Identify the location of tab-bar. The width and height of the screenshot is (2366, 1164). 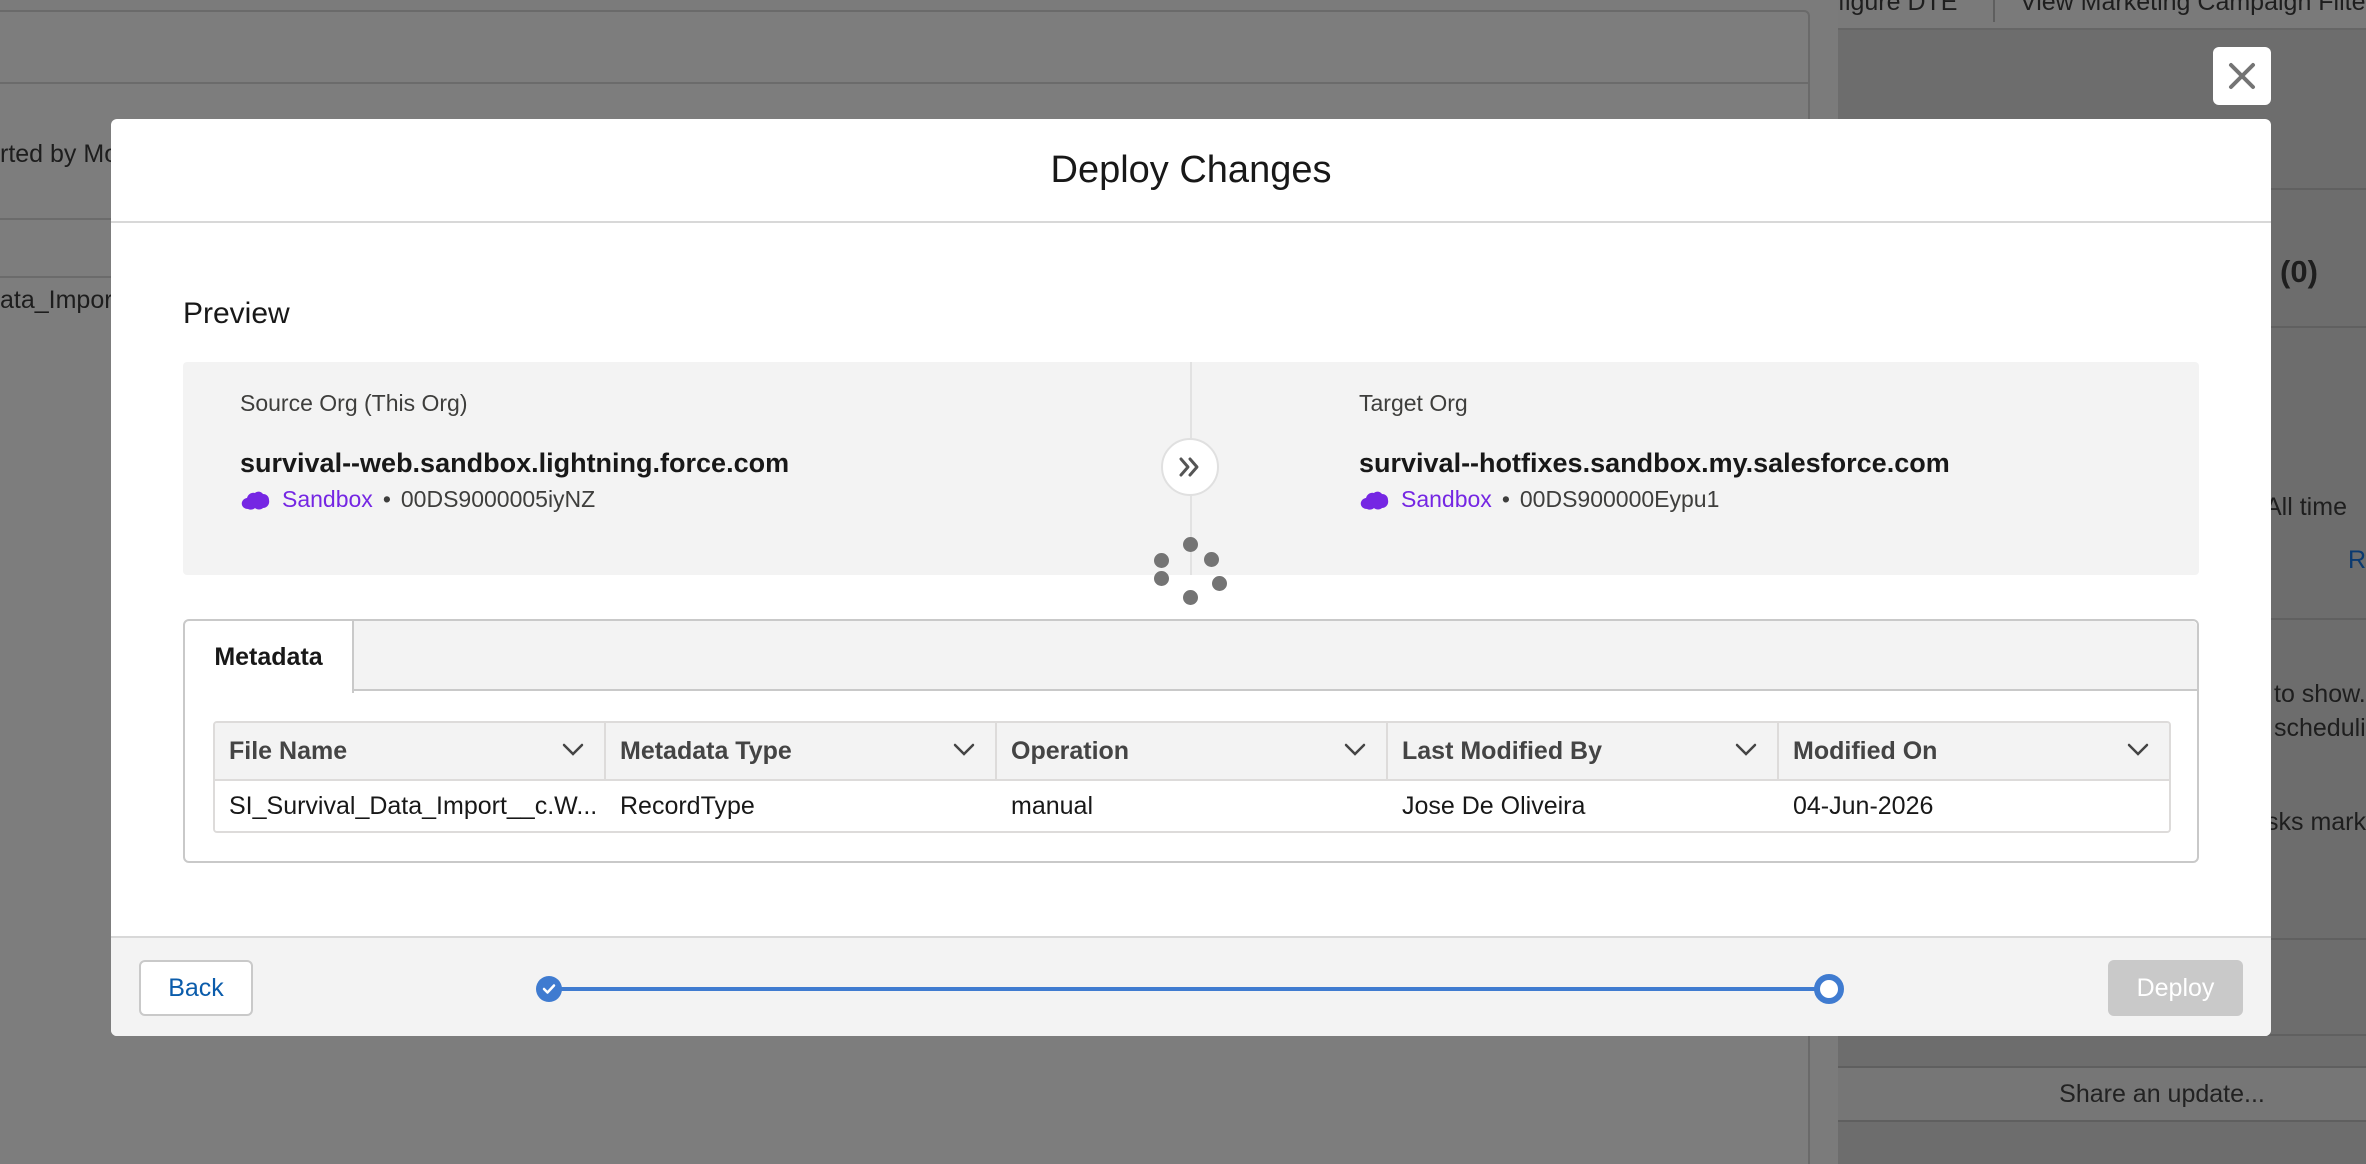
(1191, 656).